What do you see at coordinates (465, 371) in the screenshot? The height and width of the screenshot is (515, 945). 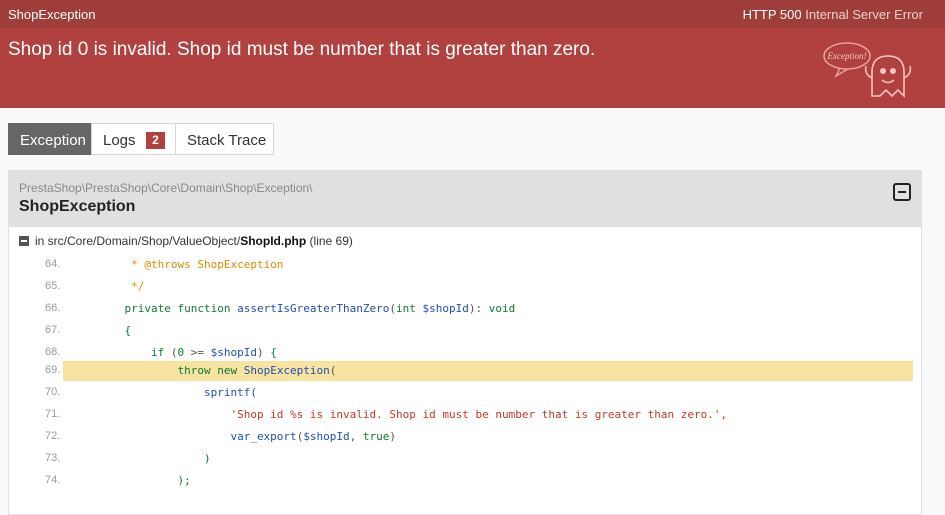 I see `code-line: 69. throw new ShopException(` at bounding box center [465, 371].